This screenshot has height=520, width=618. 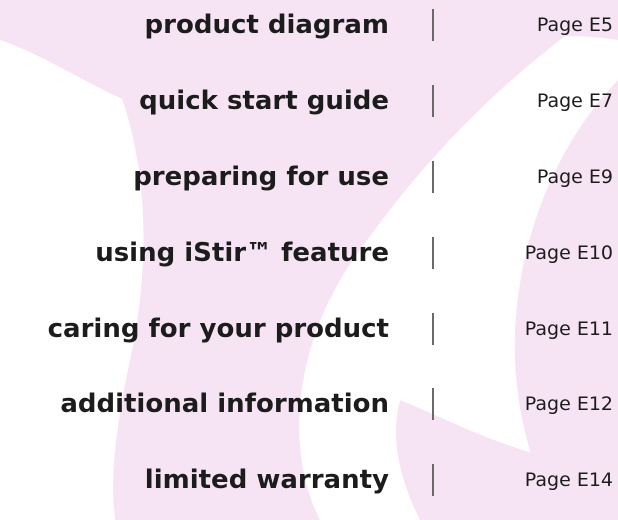 I want to click on toc-entry-title: product diagram, so click(x=266, y=25).